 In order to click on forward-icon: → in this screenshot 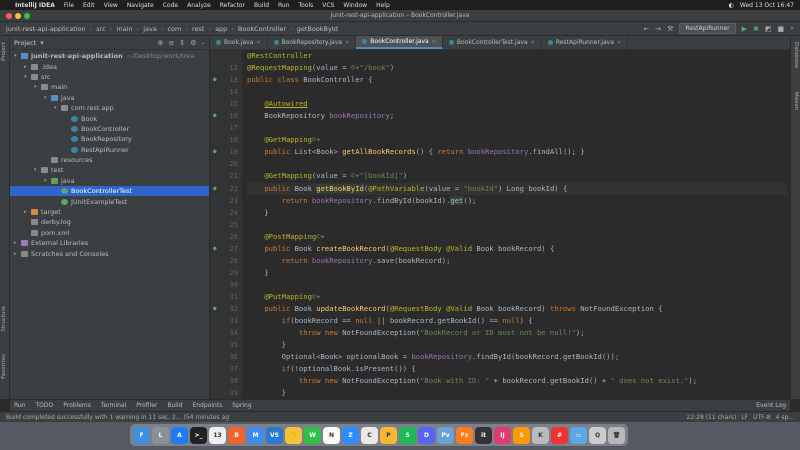, I will do `click(658, 29)`.